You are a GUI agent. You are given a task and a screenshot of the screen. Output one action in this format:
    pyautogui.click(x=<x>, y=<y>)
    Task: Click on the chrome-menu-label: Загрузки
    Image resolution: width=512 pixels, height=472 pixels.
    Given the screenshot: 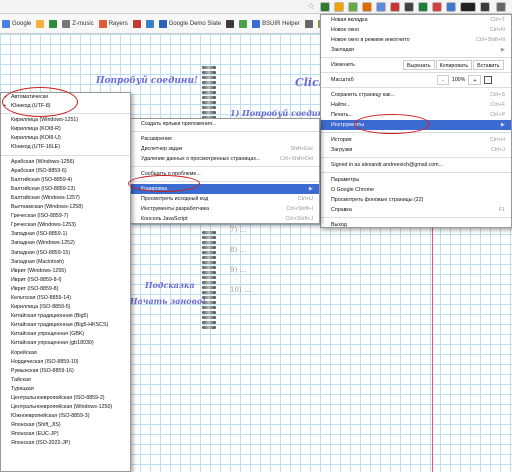 What is the action you would take?
    pyautogui.click(x=342, y=150)
    